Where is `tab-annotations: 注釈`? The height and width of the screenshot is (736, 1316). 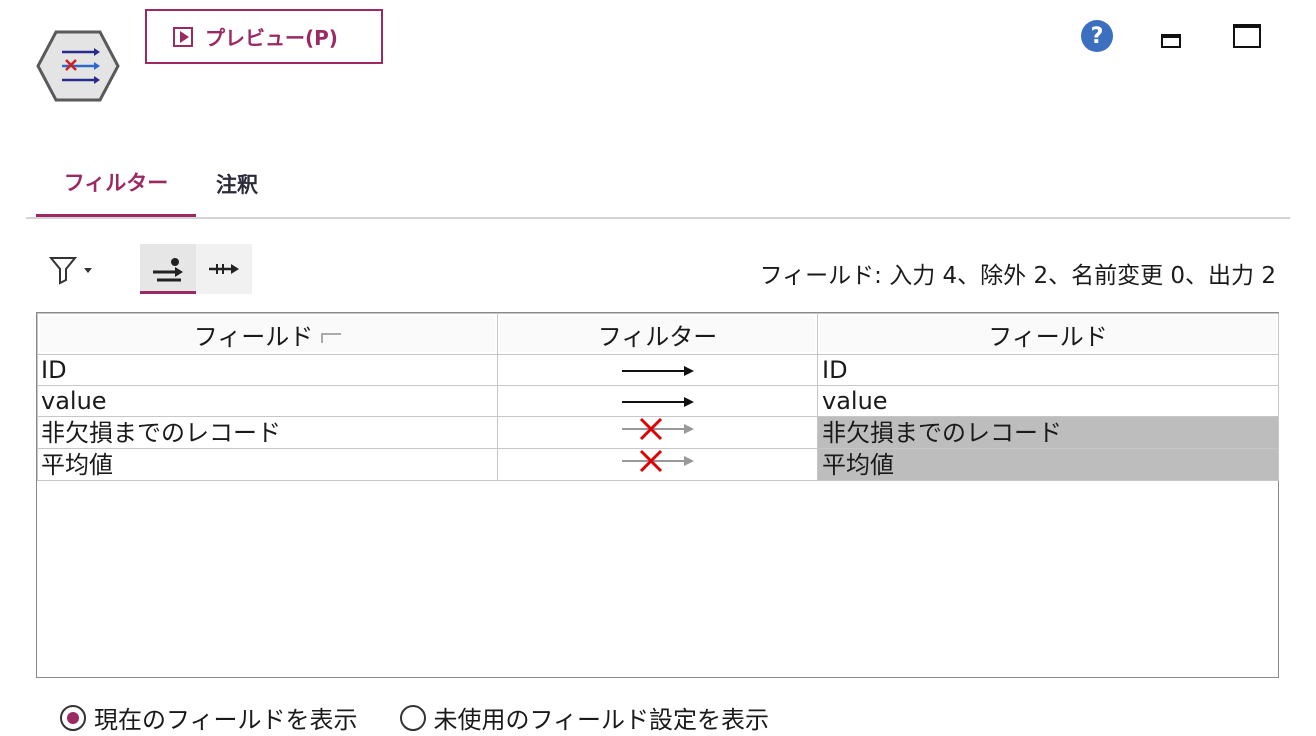
tab-annotations: 注釈 is located at coordinates (237, 184).